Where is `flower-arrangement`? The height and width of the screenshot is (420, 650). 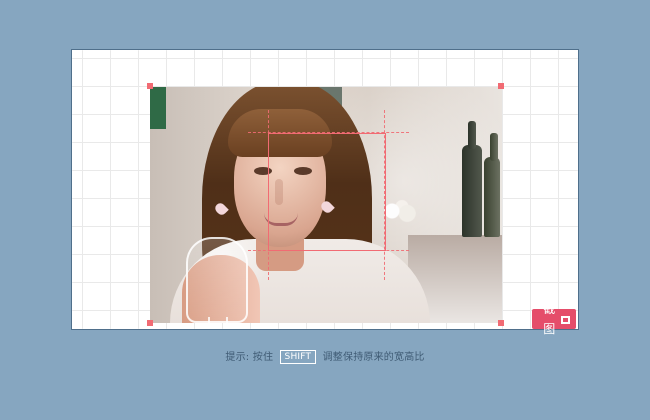 flower-arrangement is located at coordinates (400, 214).